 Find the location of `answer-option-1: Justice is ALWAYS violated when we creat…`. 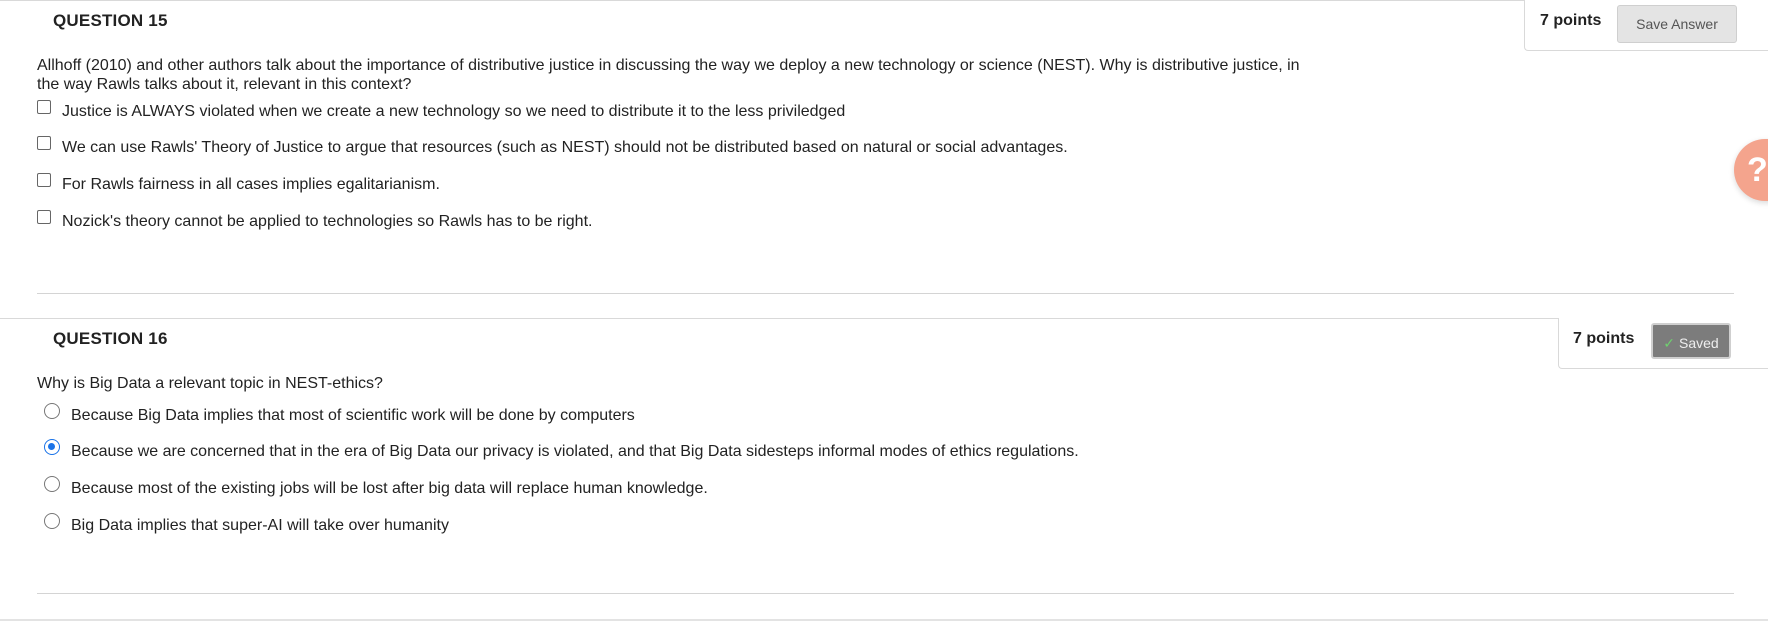

answer-option-1: Justice is ALWAYS violated when we creat… is located at coordinates (441, 112).